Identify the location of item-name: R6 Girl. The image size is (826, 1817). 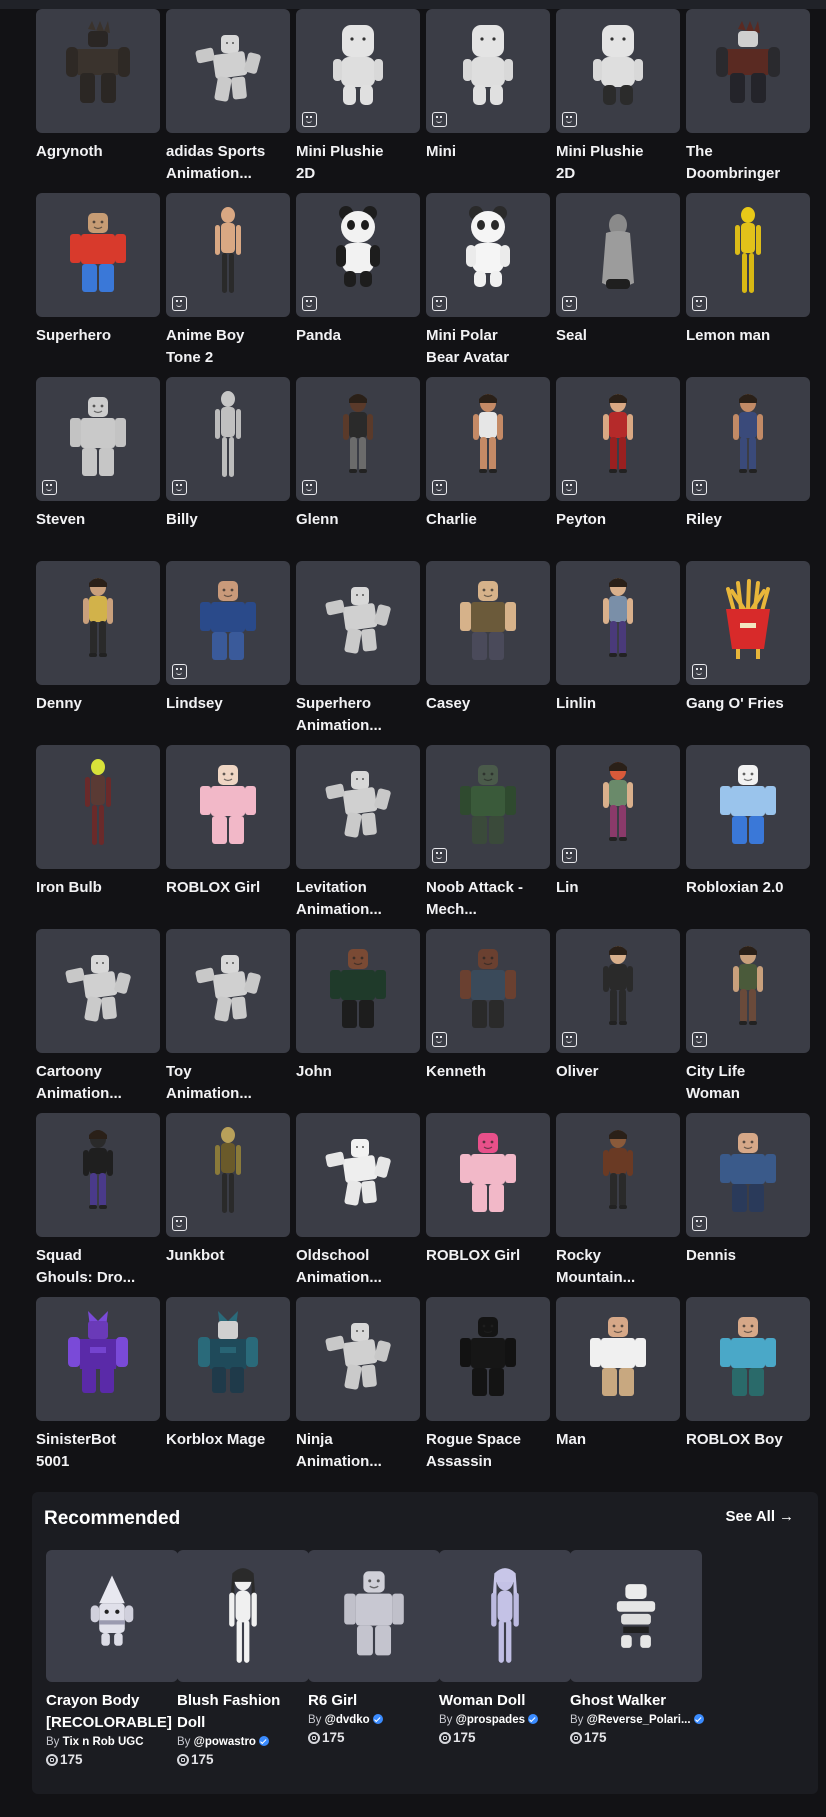
(374, 1701).